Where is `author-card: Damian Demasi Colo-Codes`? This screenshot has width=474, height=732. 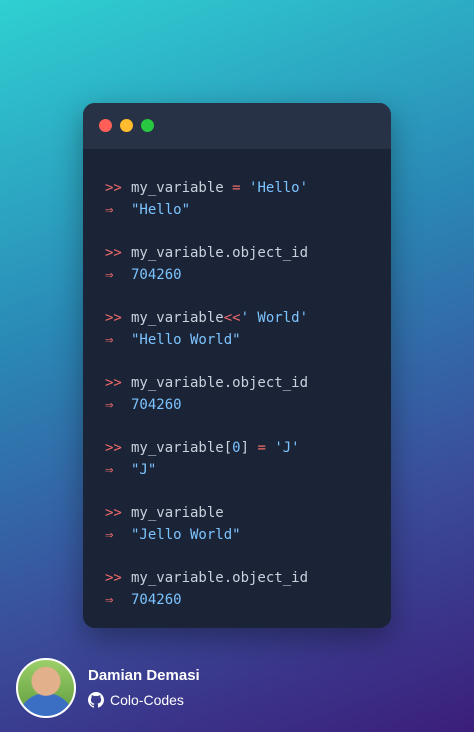
author-card: Damian Demasi Colo-Codes is located at coordinates (236, 688).